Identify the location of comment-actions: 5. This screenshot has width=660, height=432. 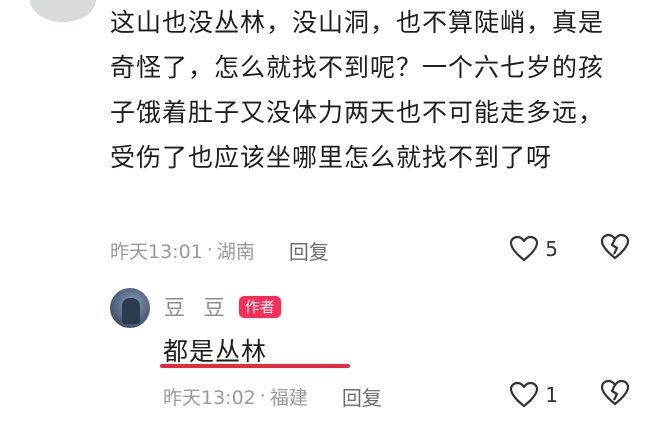
(569, 249).